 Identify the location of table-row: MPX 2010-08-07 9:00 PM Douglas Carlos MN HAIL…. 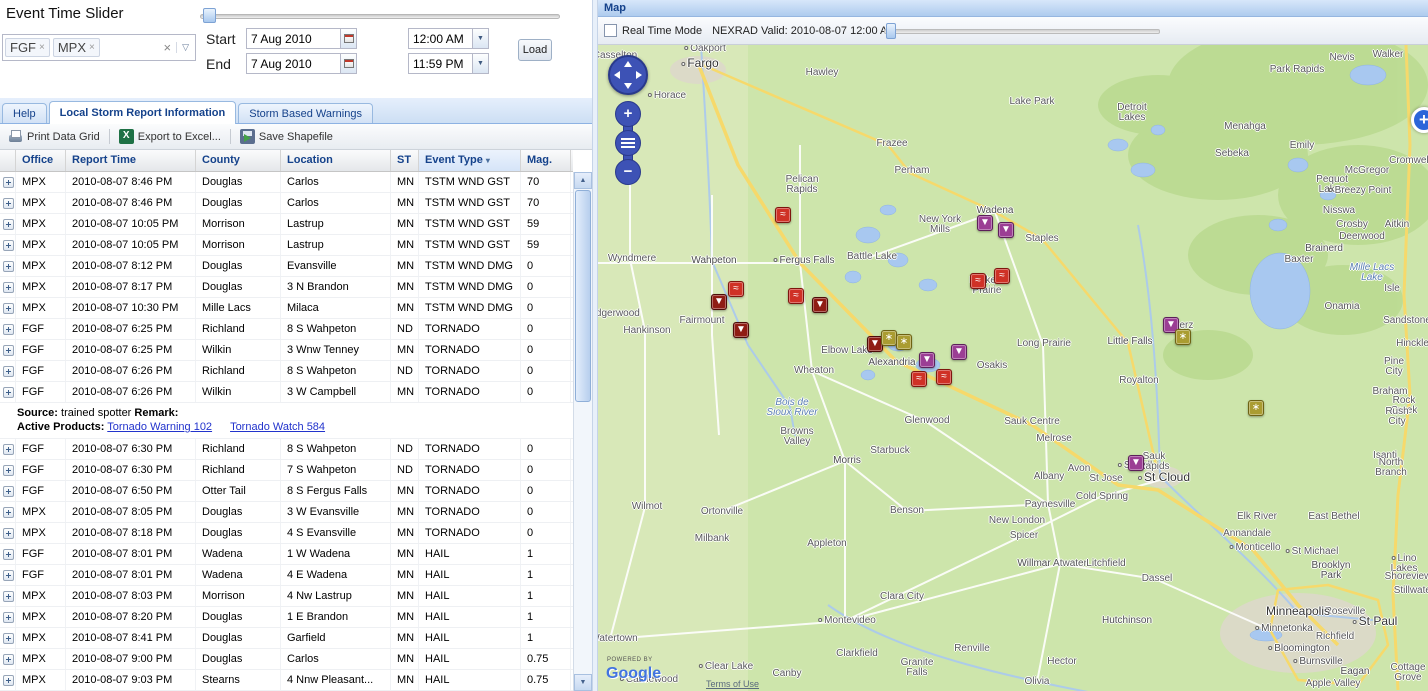
(286, 659).